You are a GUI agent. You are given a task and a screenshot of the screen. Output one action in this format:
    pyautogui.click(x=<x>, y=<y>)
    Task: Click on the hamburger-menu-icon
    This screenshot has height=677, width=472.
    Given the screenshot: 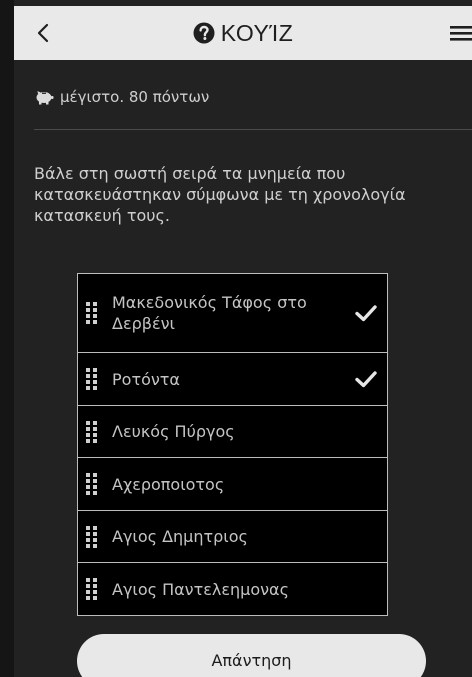 What is the action you would take?
    pyautogui.click(x=461, y=33)
    